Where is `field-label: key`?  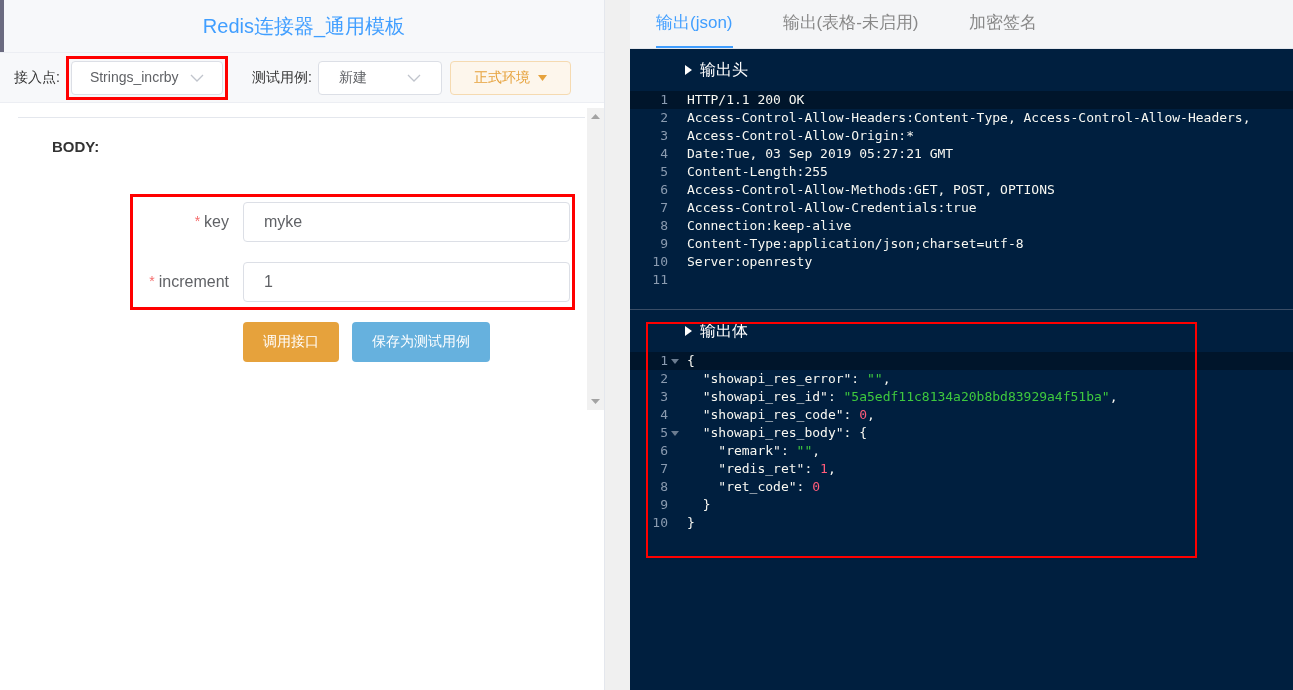
field-label: key is located at coordinates (216, 221).